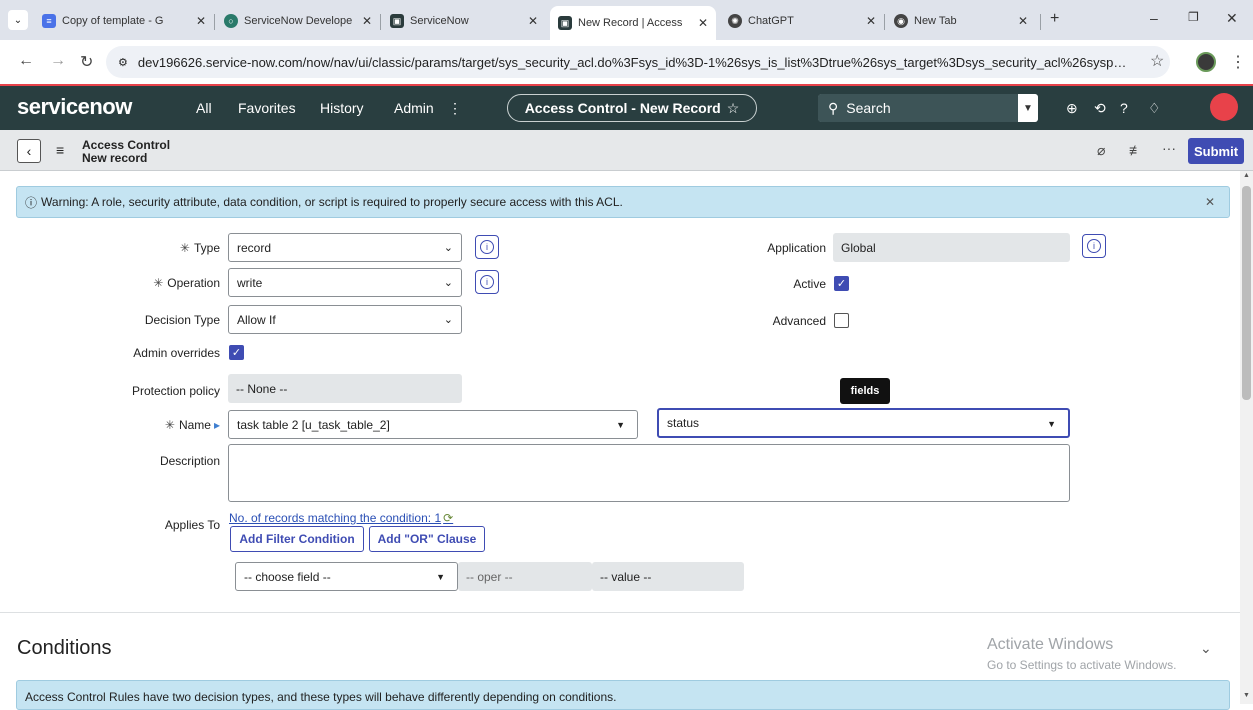 The image size is (1253, 710). I want to click on back-button: ‹, so click(29, 151).